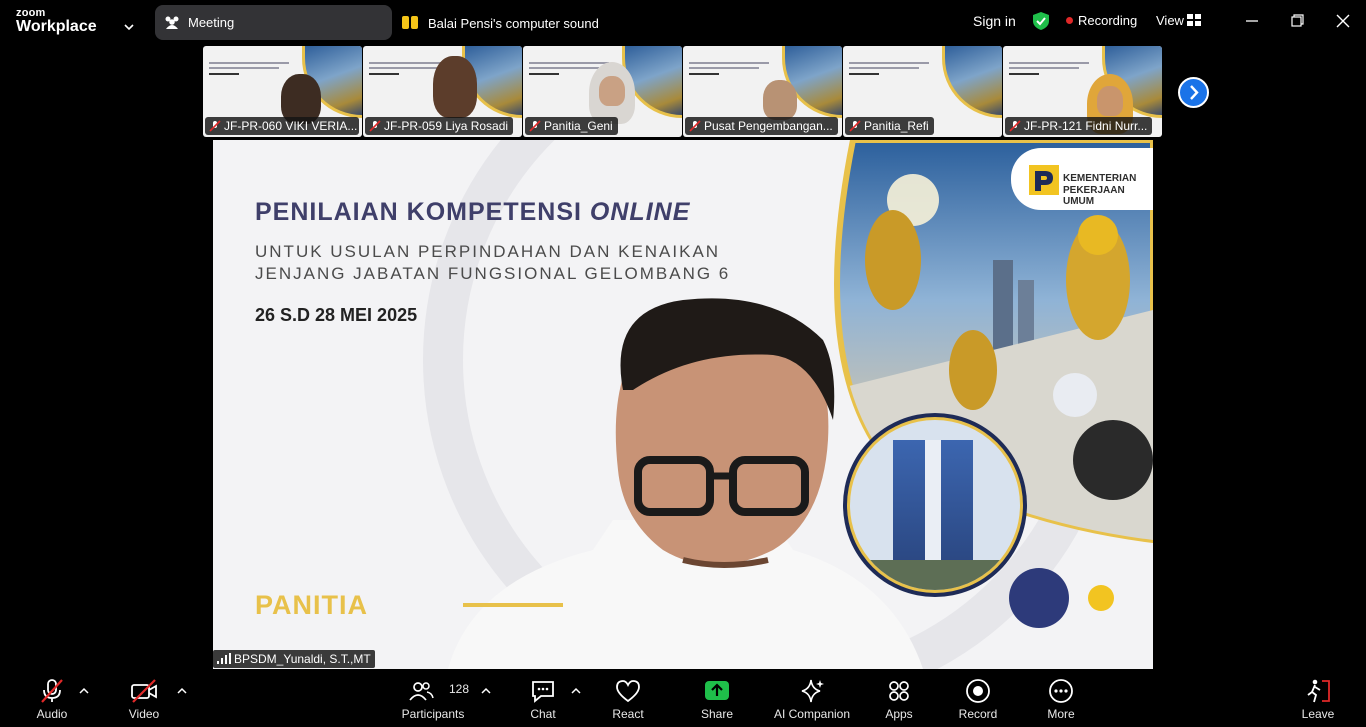 The height and width of the screenshot is (727, 1366). I want to click on participants-options-caret-icon, so click(486, 691).